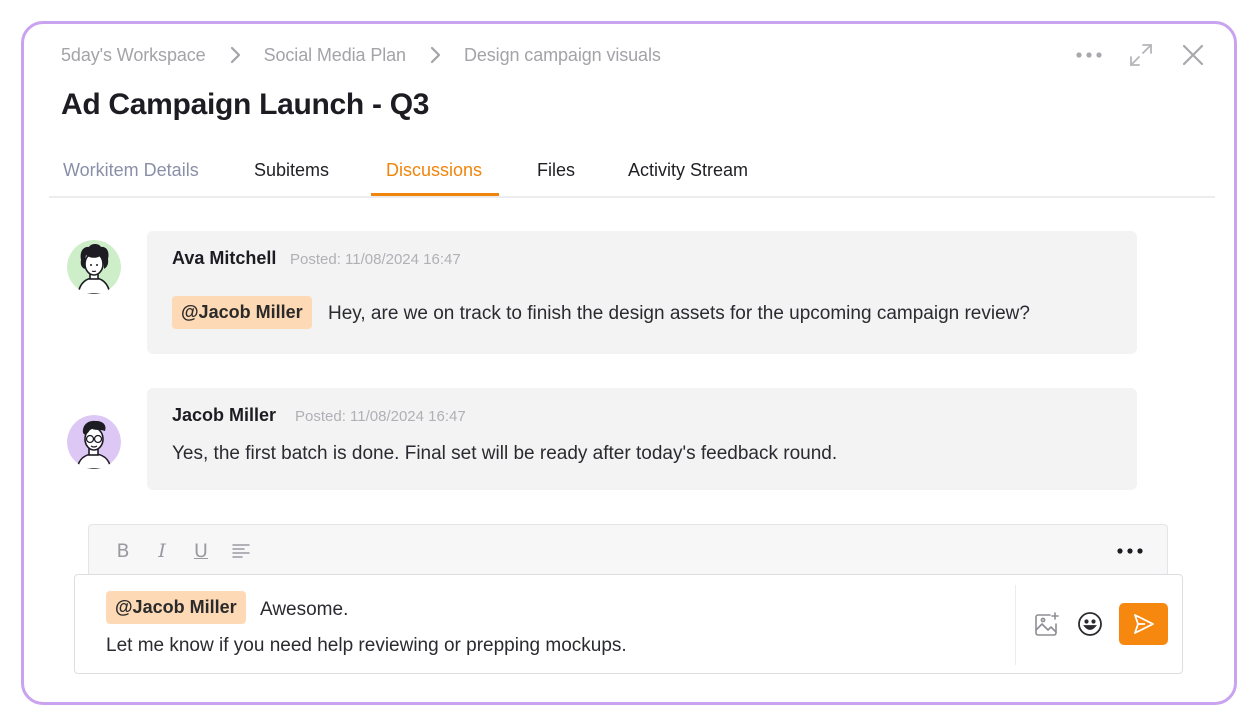 This screenshot has height=727, width=1258. I want to click on breadcrumb-item-task: Design campaign visuals, so click(562, 55).